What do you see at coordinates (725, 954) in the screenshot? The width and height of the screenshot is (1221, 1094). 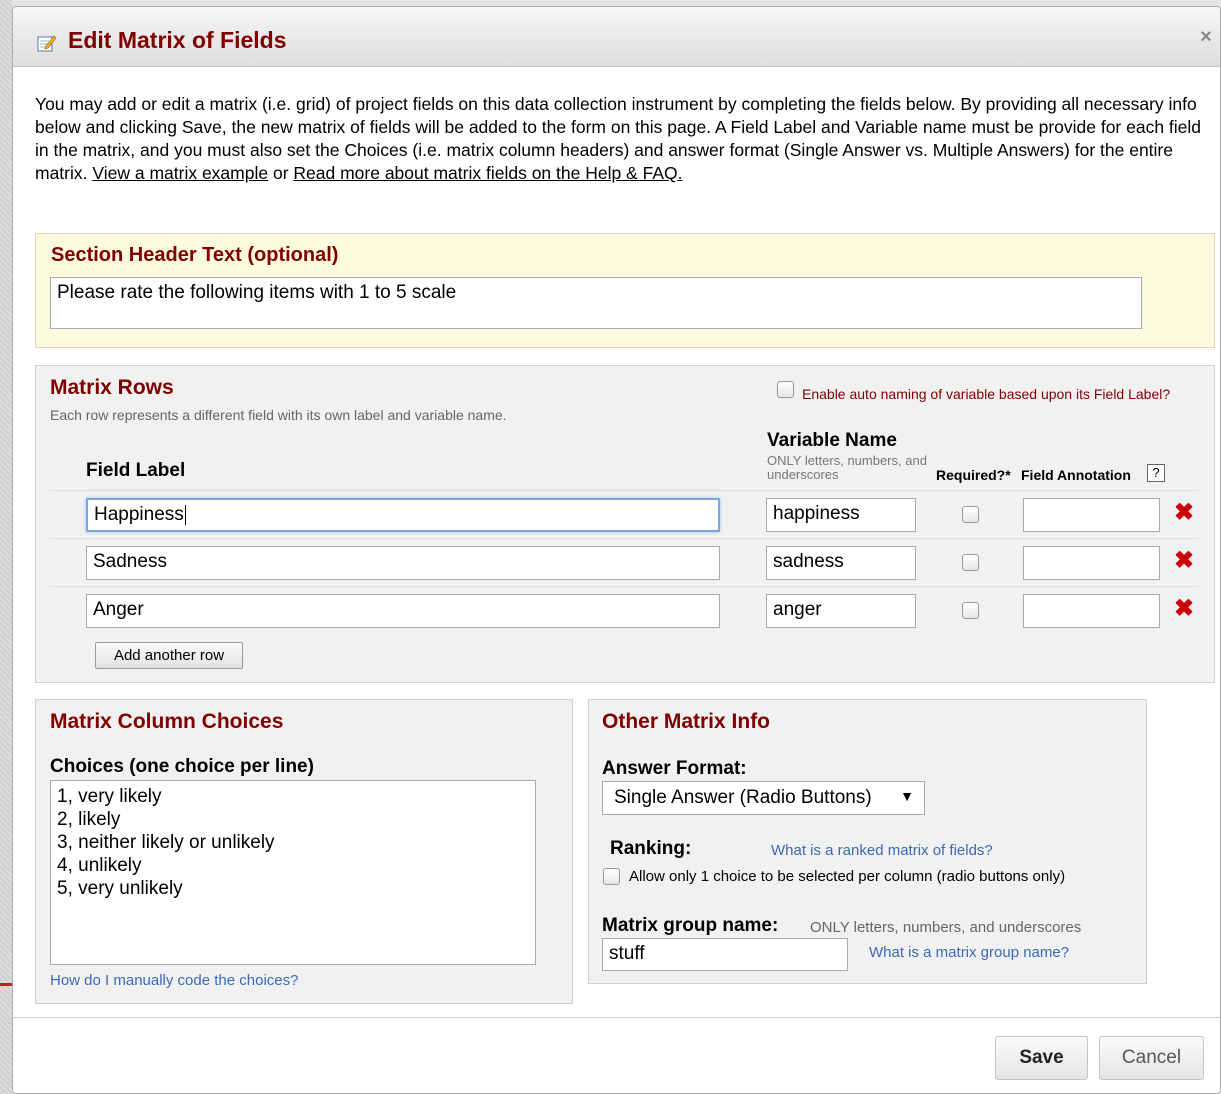 I see `matrix-group-name-input: stuff` at bounding box center [725, 954].